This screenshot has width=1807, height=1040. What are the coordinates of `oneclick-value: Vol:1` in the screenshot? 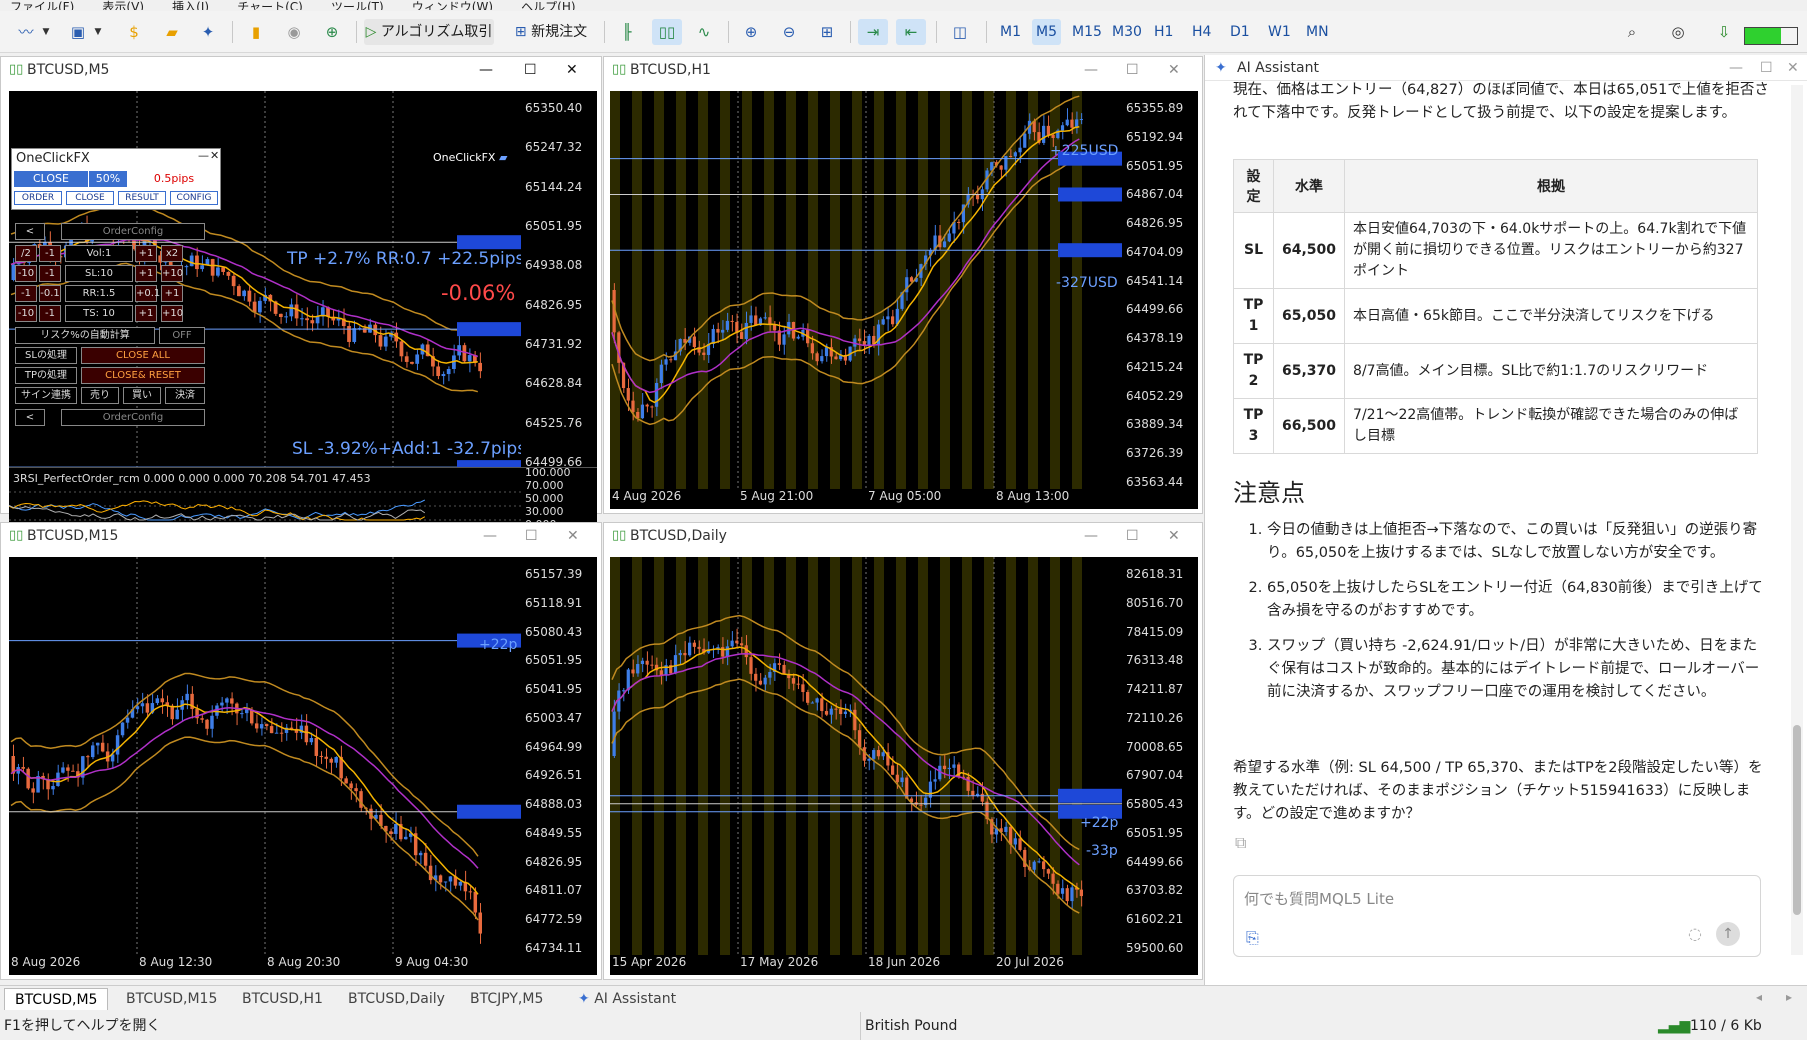 It's located at (99, 253).